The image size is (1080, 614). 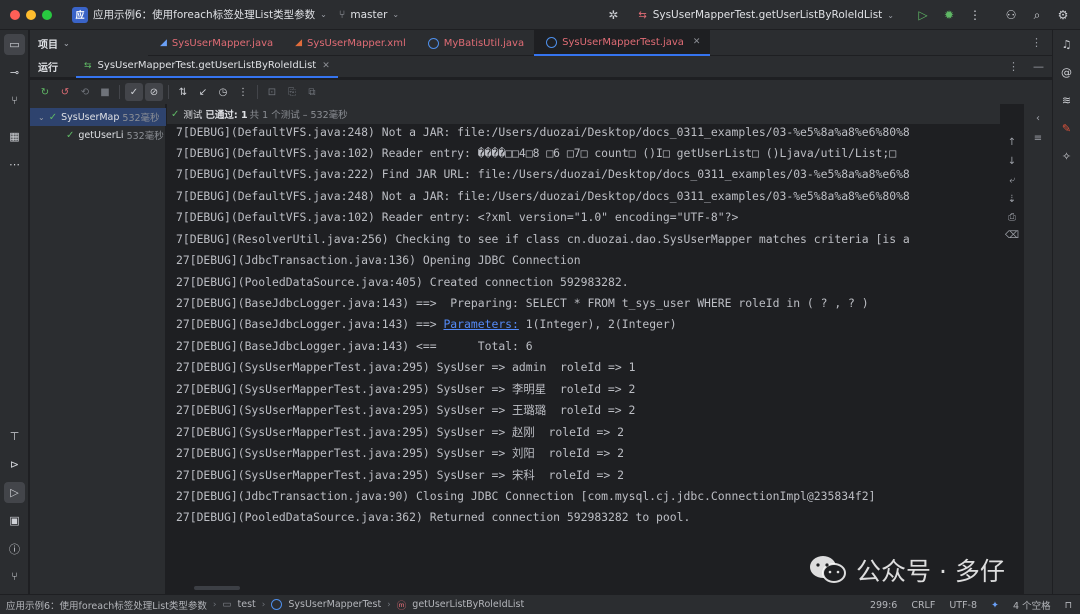 I want to click on hammer-icon: ⊤, so click(x=14, y=436).